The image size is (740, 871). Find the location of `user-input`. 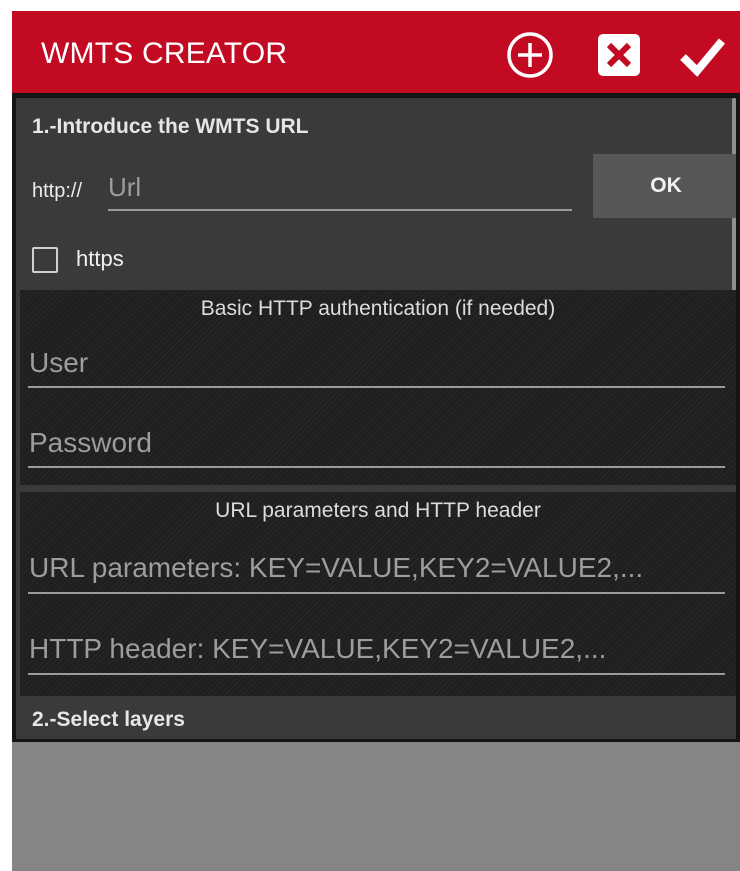

user-input is located at coordinates (377, 363).